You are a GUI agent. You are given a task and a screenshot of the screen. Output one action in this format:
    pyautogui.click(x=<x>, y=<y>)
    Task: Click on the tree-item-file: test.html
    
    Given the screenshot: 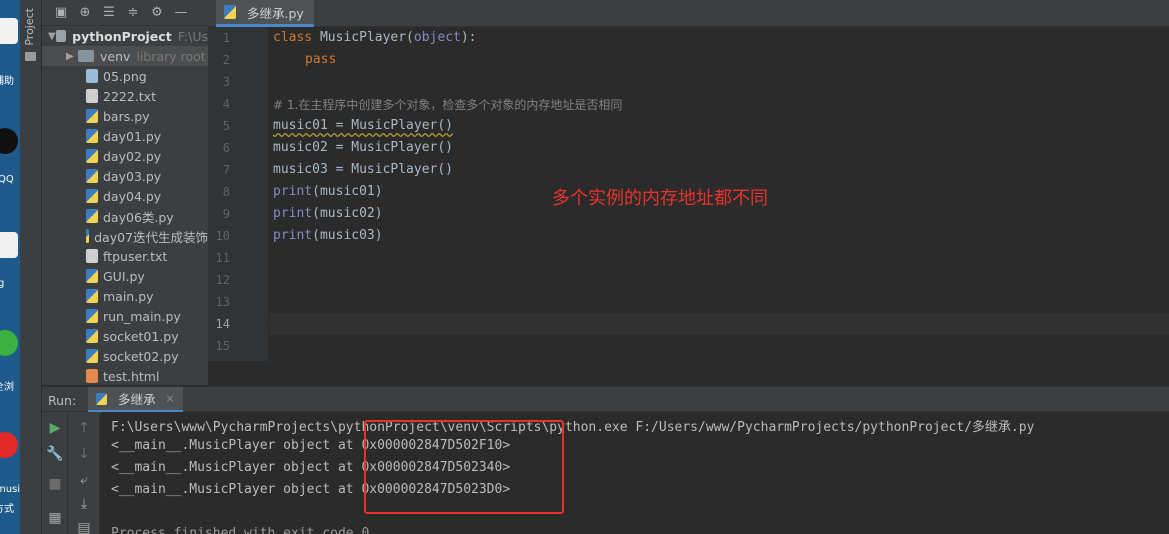 What is the action you would take?
    pyautogui.click(x=125, y=375)
    